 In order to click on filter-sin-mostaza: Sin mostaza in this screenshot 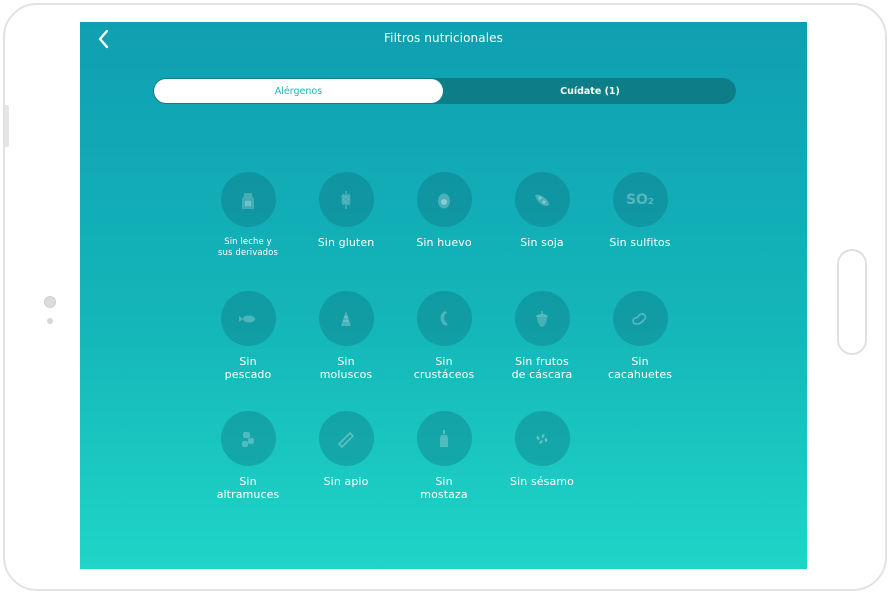, I will do `click(444, 456)`.